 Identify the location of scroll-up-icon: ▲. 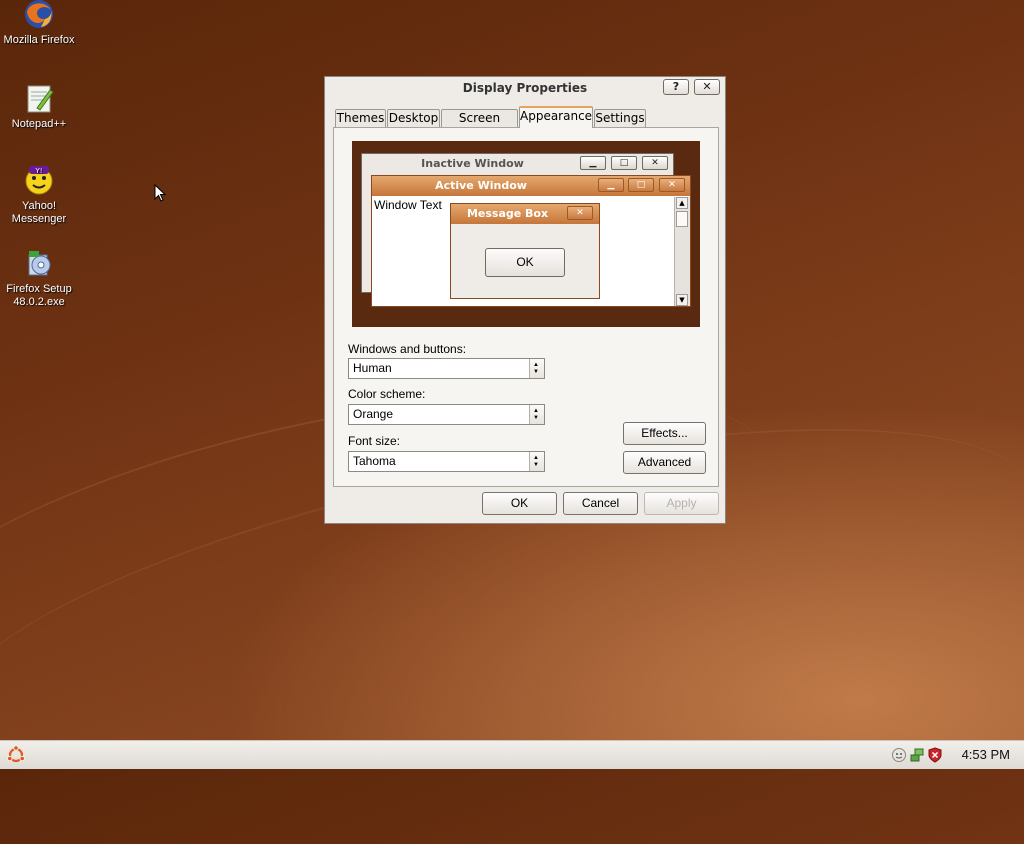
(682, 203).